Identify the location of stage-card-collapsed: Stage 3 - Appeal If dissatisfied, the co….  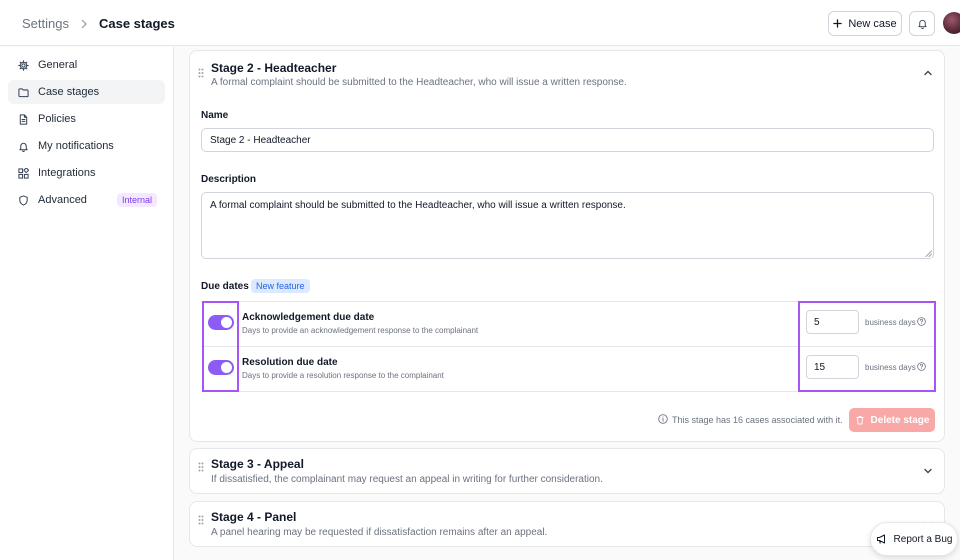
(567, 471).